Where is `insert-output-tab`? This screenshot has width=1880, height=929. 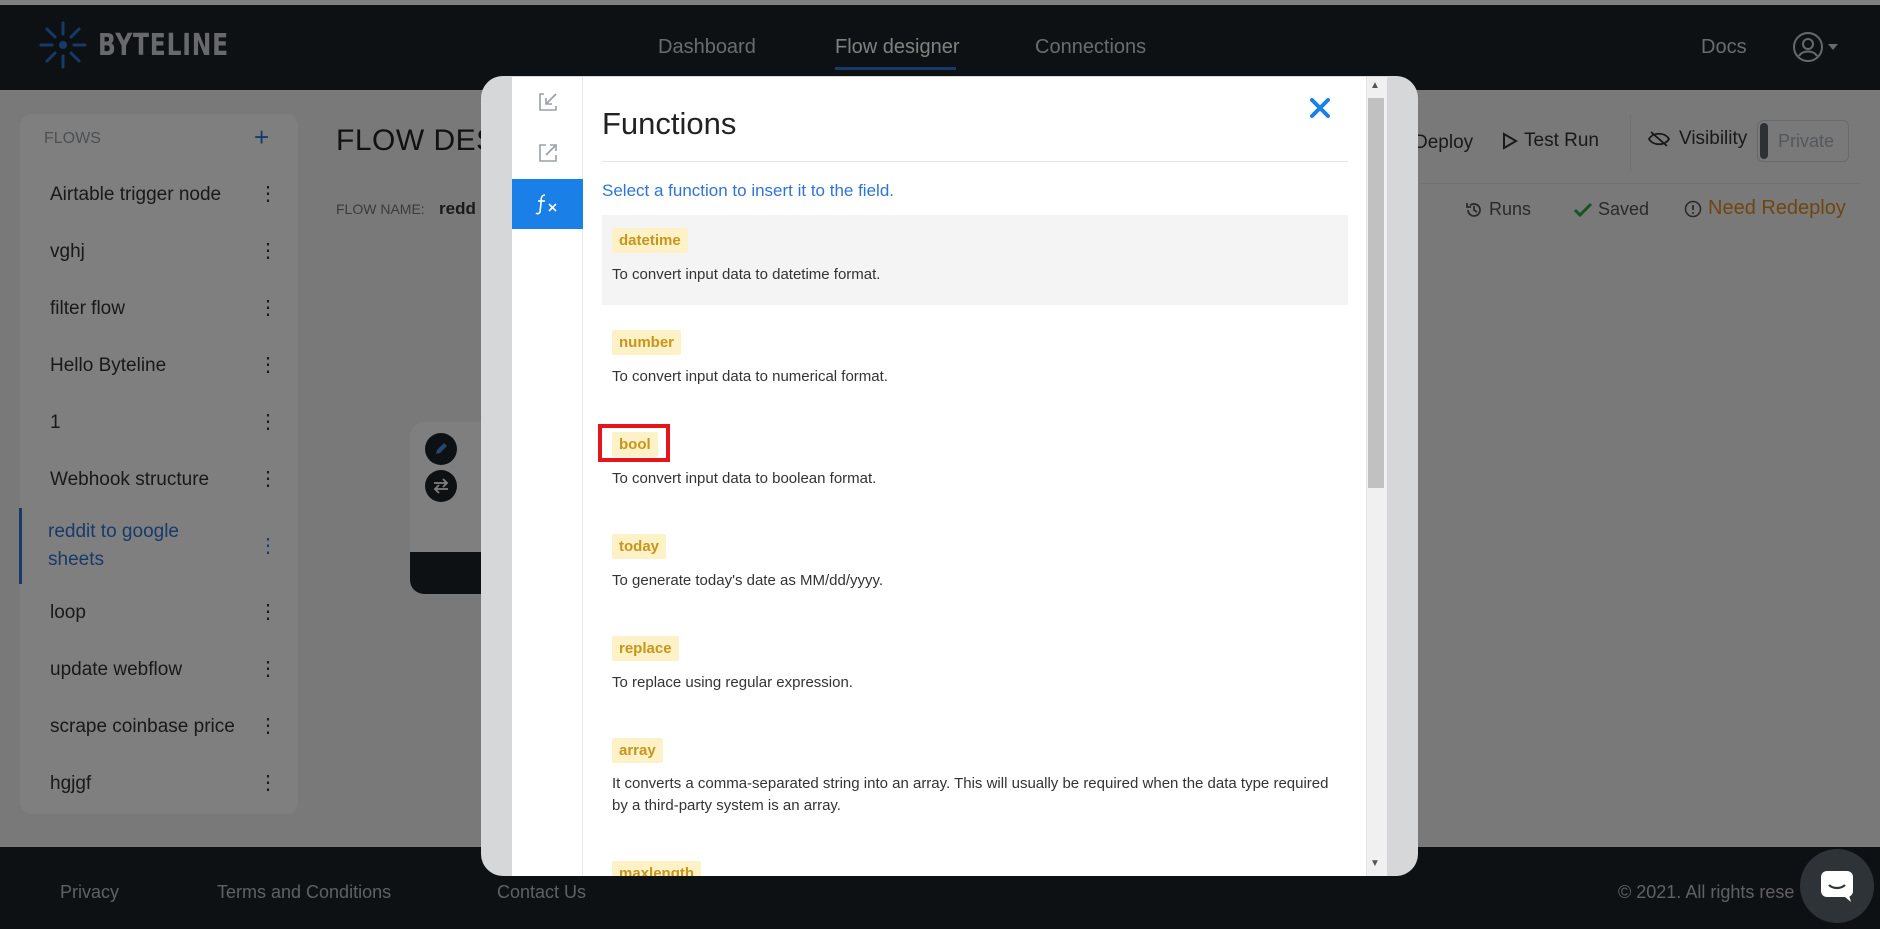 insert-output-tab is located at coordinates (547, 153).